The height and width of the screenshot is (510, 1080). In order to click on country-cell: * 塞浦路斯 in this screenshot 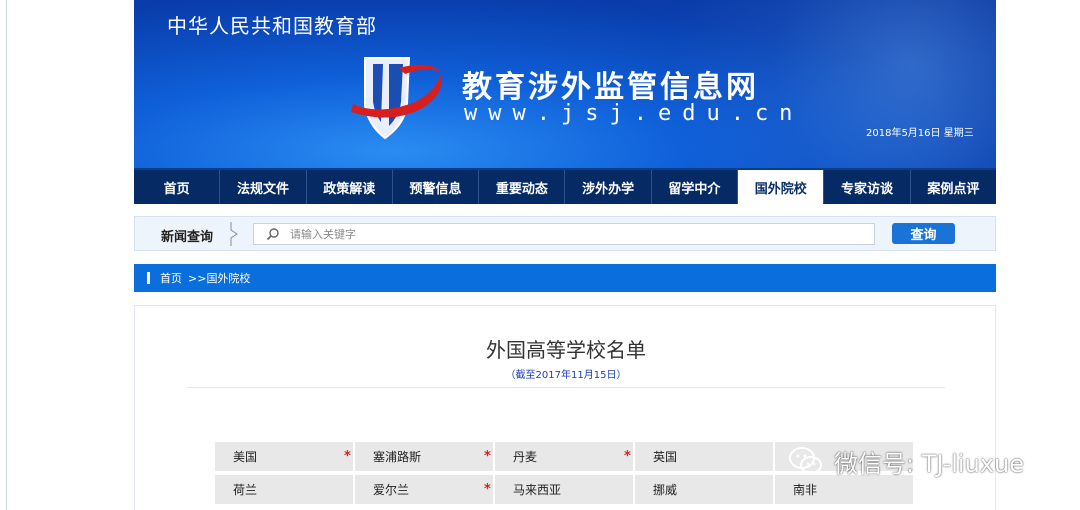, I will do `click(418, 456)`.